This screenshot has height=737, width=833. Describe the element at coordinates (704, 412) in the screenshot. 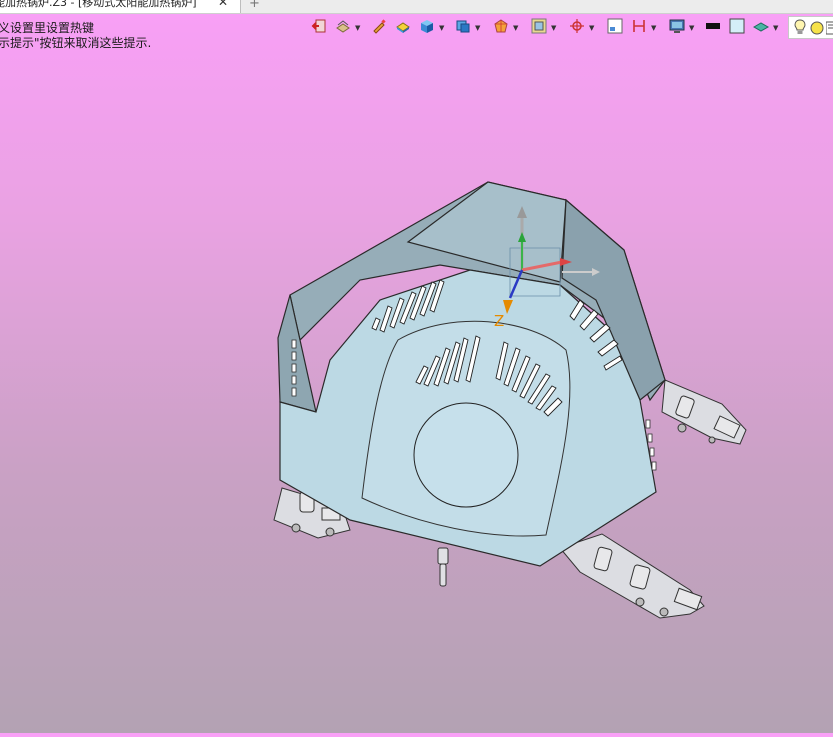

I see `roller-assembly-right` at that location.